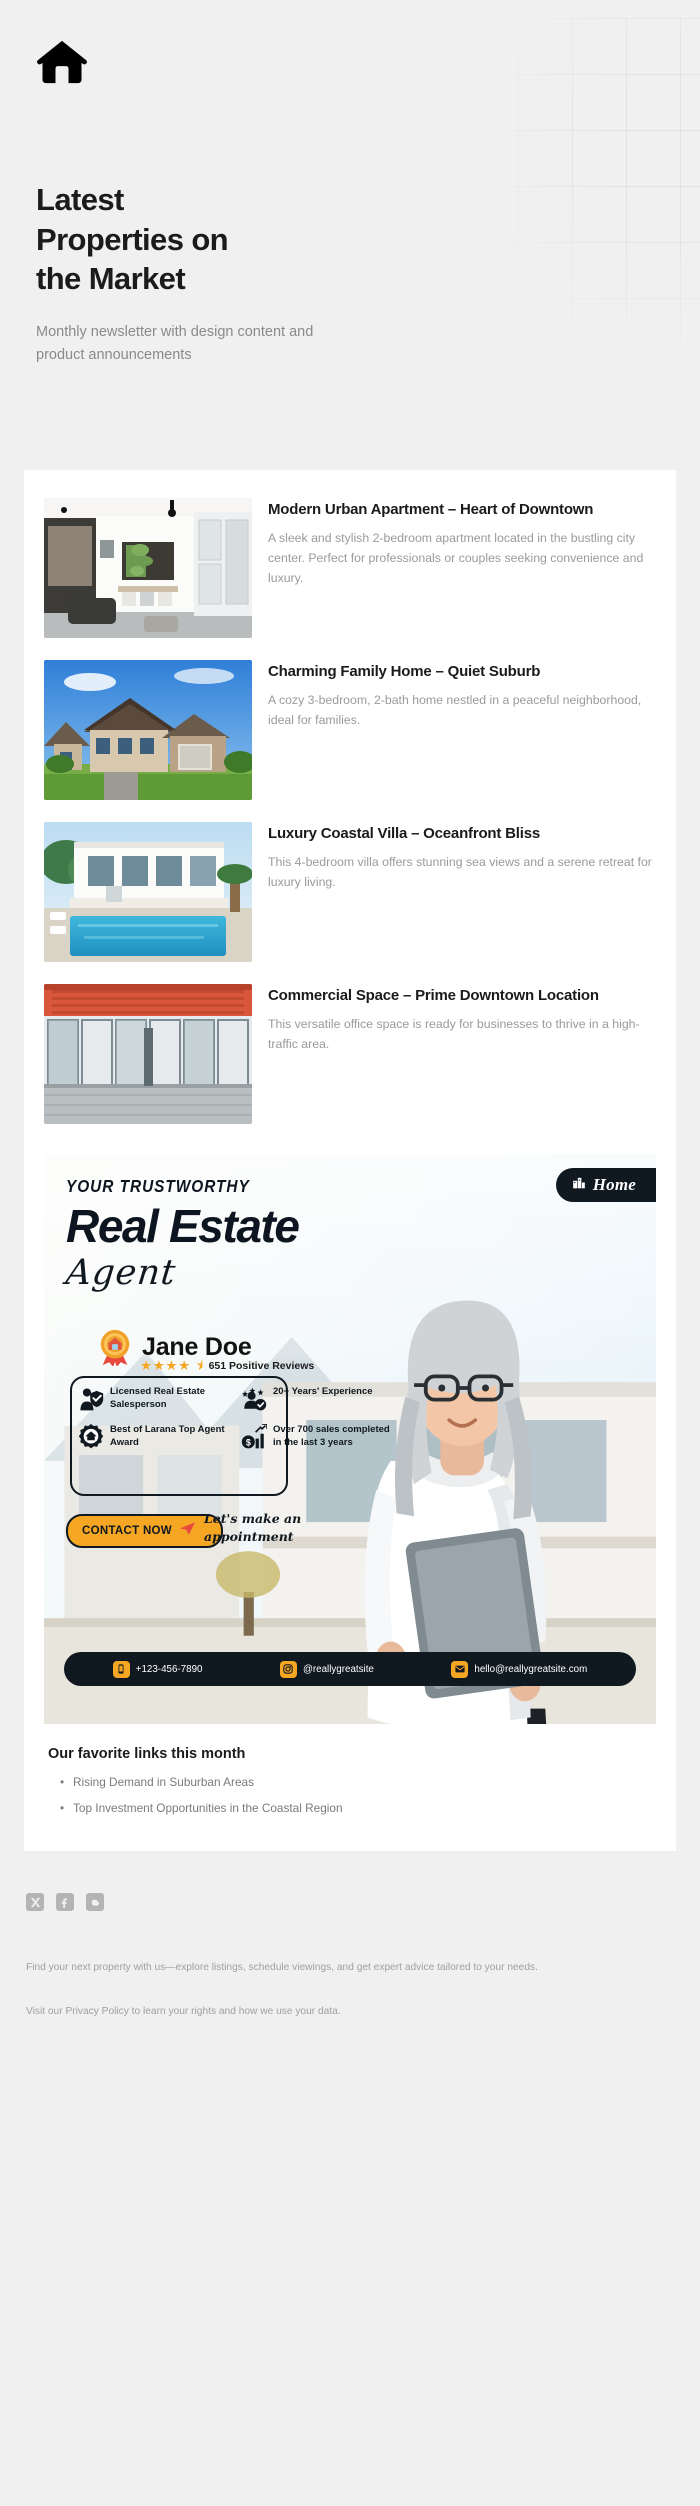  Describe the element at coordinates (169, 1669) in the screenshot. I see `contact-phone-text: +123-456-7890` at that location.